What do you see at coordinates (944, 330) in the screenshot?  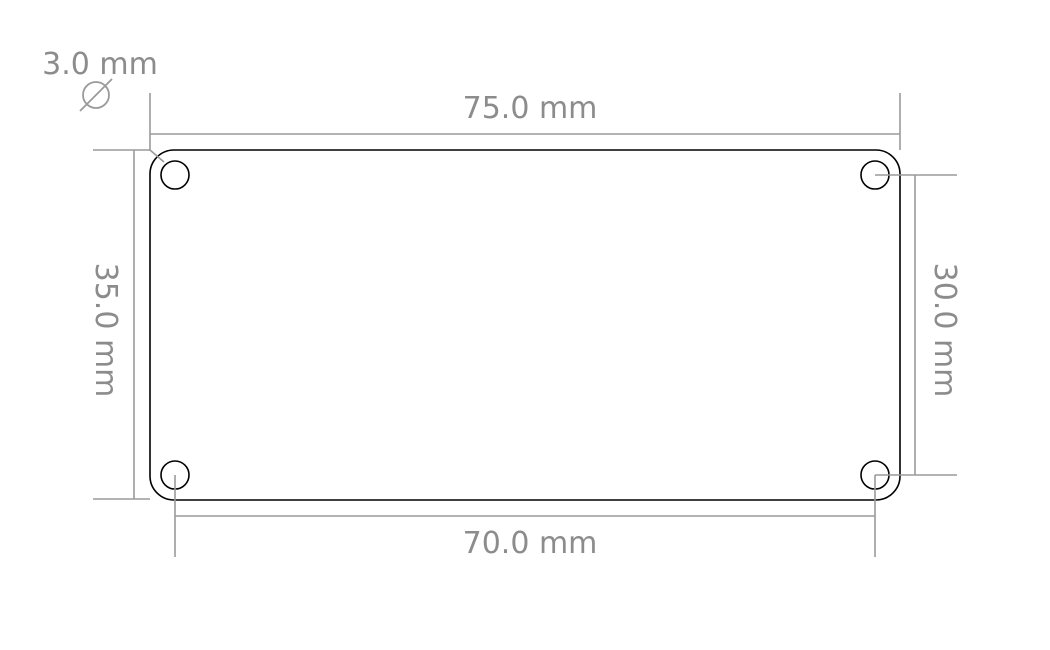 I see `hole-spacing-vertical-label: 30.0 mm` at bounding box center [944, 330].